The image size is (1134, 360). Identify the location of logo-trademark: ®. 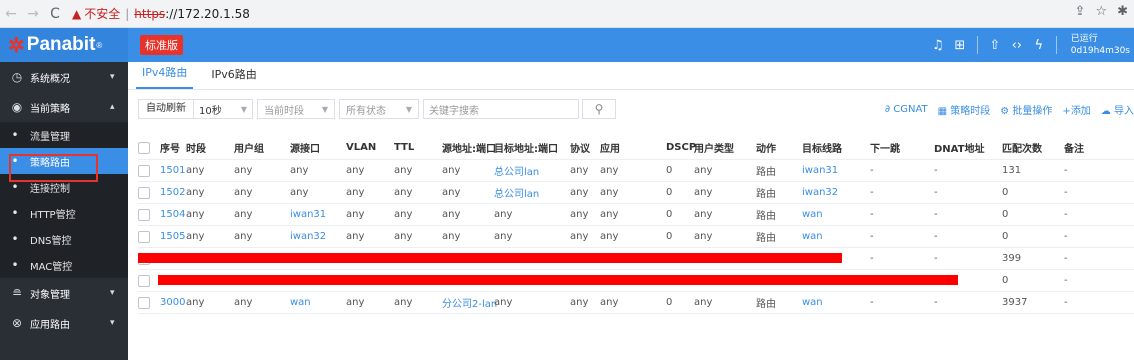
(99, 45).